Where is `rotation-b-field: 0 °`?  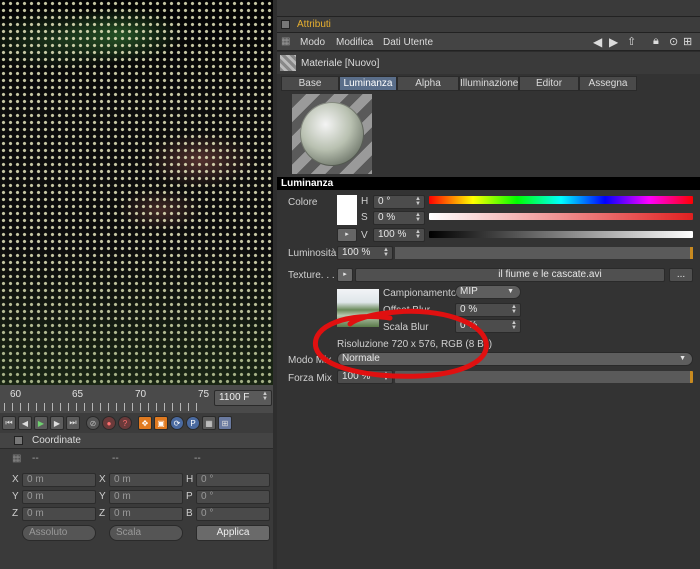
rotation-b-field: 0 ° is located at coordinates (233, 514).